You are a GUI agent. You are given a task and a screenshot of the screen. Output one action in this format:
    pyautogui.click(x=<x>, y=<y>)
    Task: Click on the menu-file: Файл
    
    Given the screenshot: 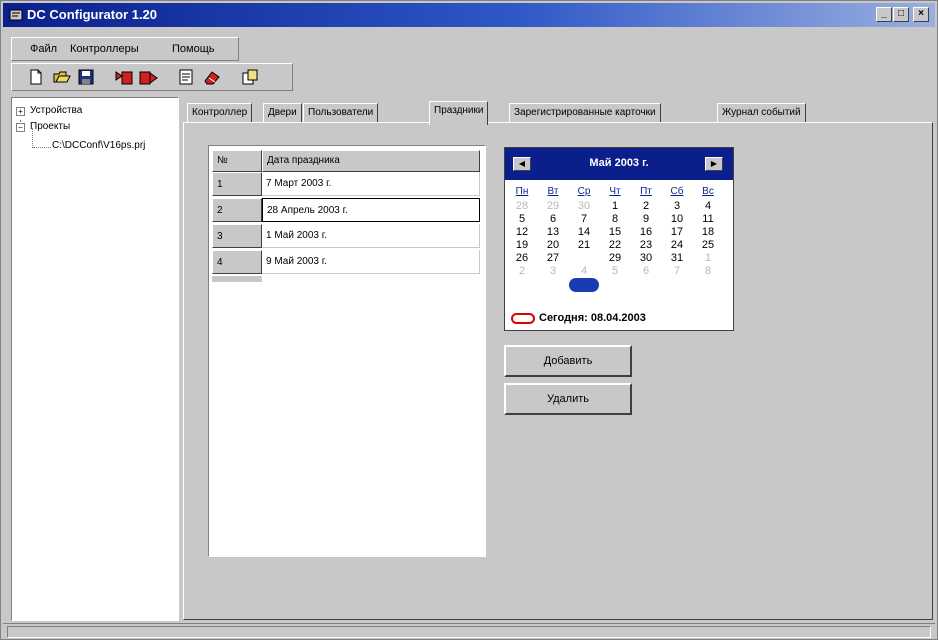 What is the action you would take?
    pyautogui.click(x=43, y=49)
    